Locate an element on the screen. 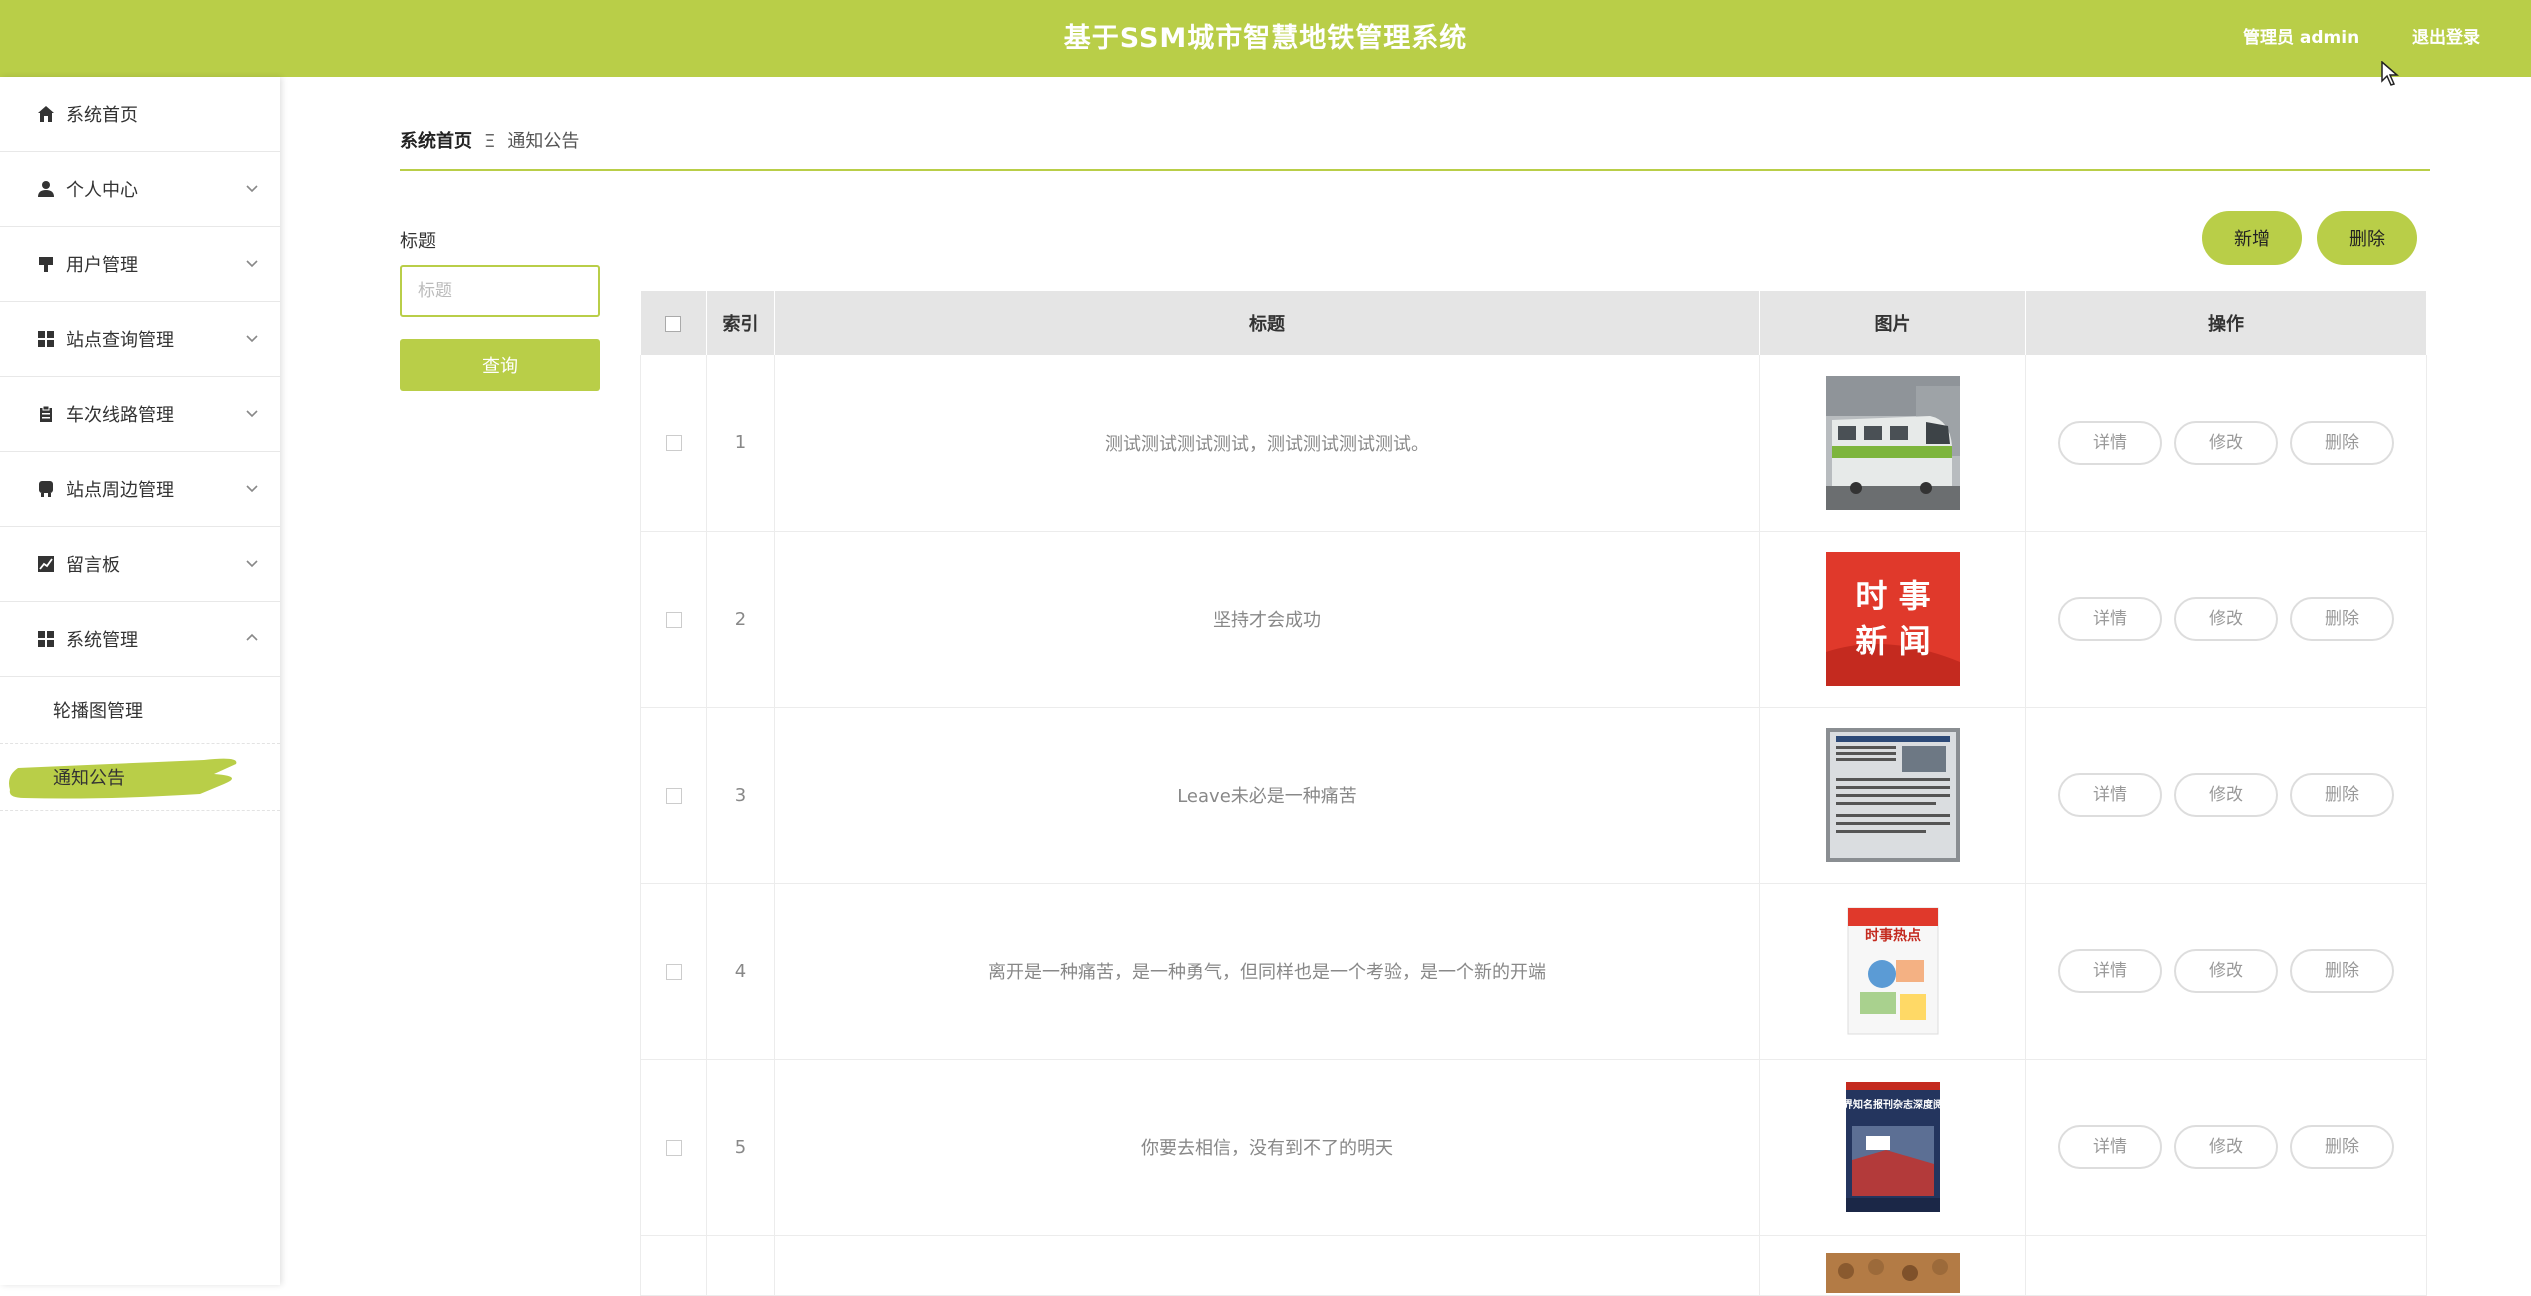 This screenshot has height=1296, width=2531. news-thumbnail-image: 时 事 新 闻 is located at coordinates (1892, 619).